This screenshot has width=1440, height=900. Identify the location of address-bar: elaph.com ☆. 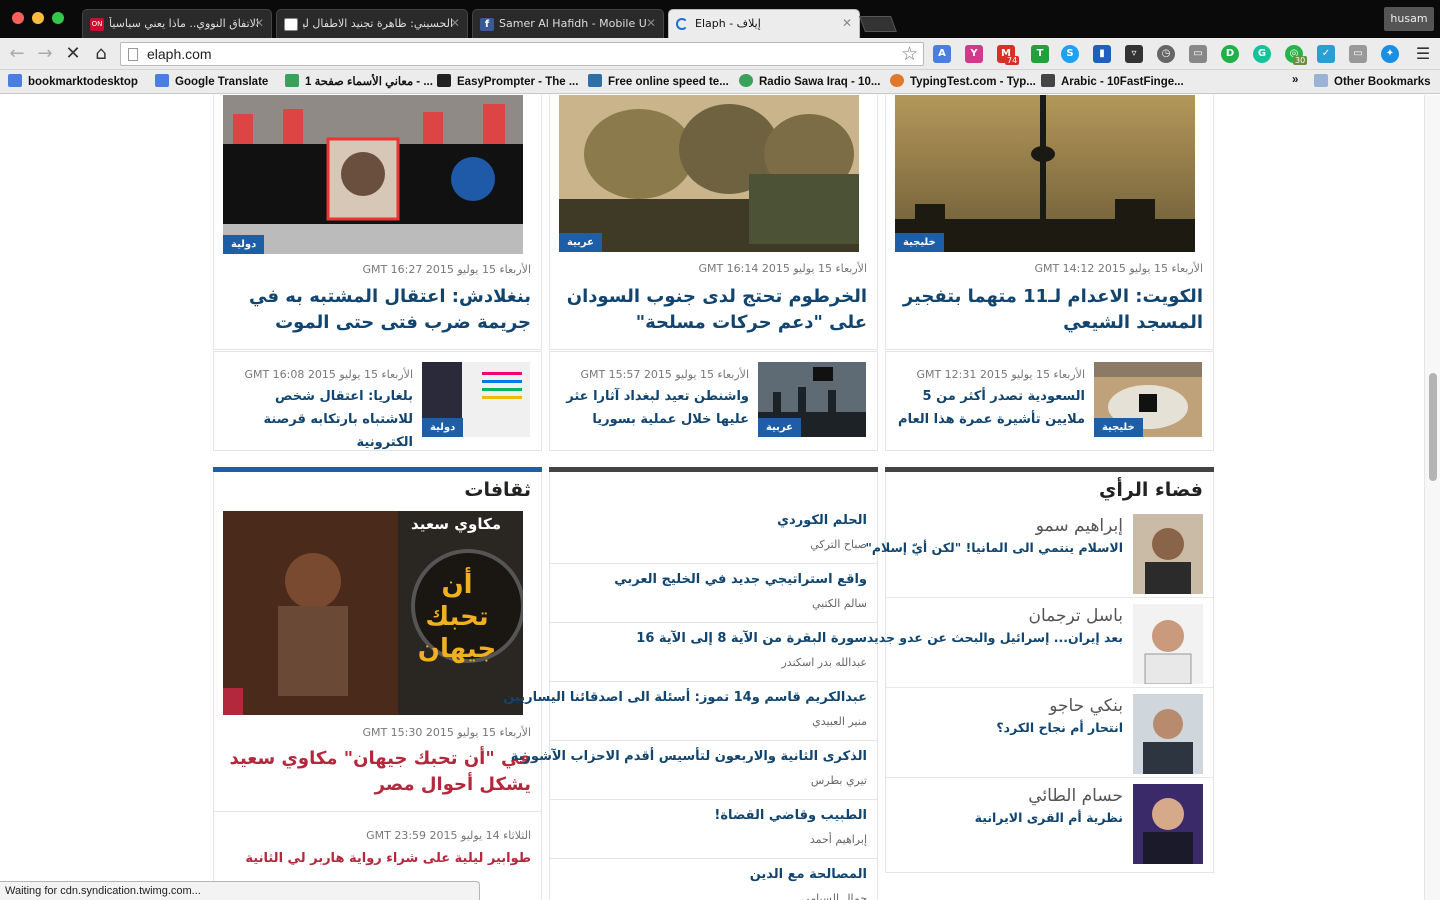
(522, 54).